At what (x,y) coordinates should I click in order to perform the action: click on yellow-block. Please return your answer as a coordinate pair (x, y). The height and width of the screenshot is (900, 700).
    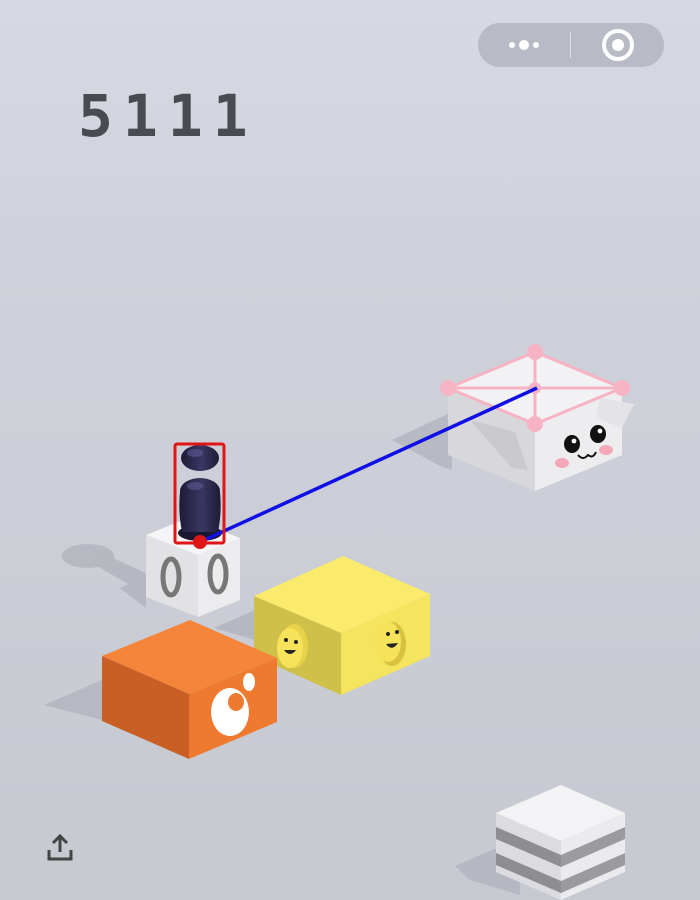
    Looking at the image, I should click on (342, 625).